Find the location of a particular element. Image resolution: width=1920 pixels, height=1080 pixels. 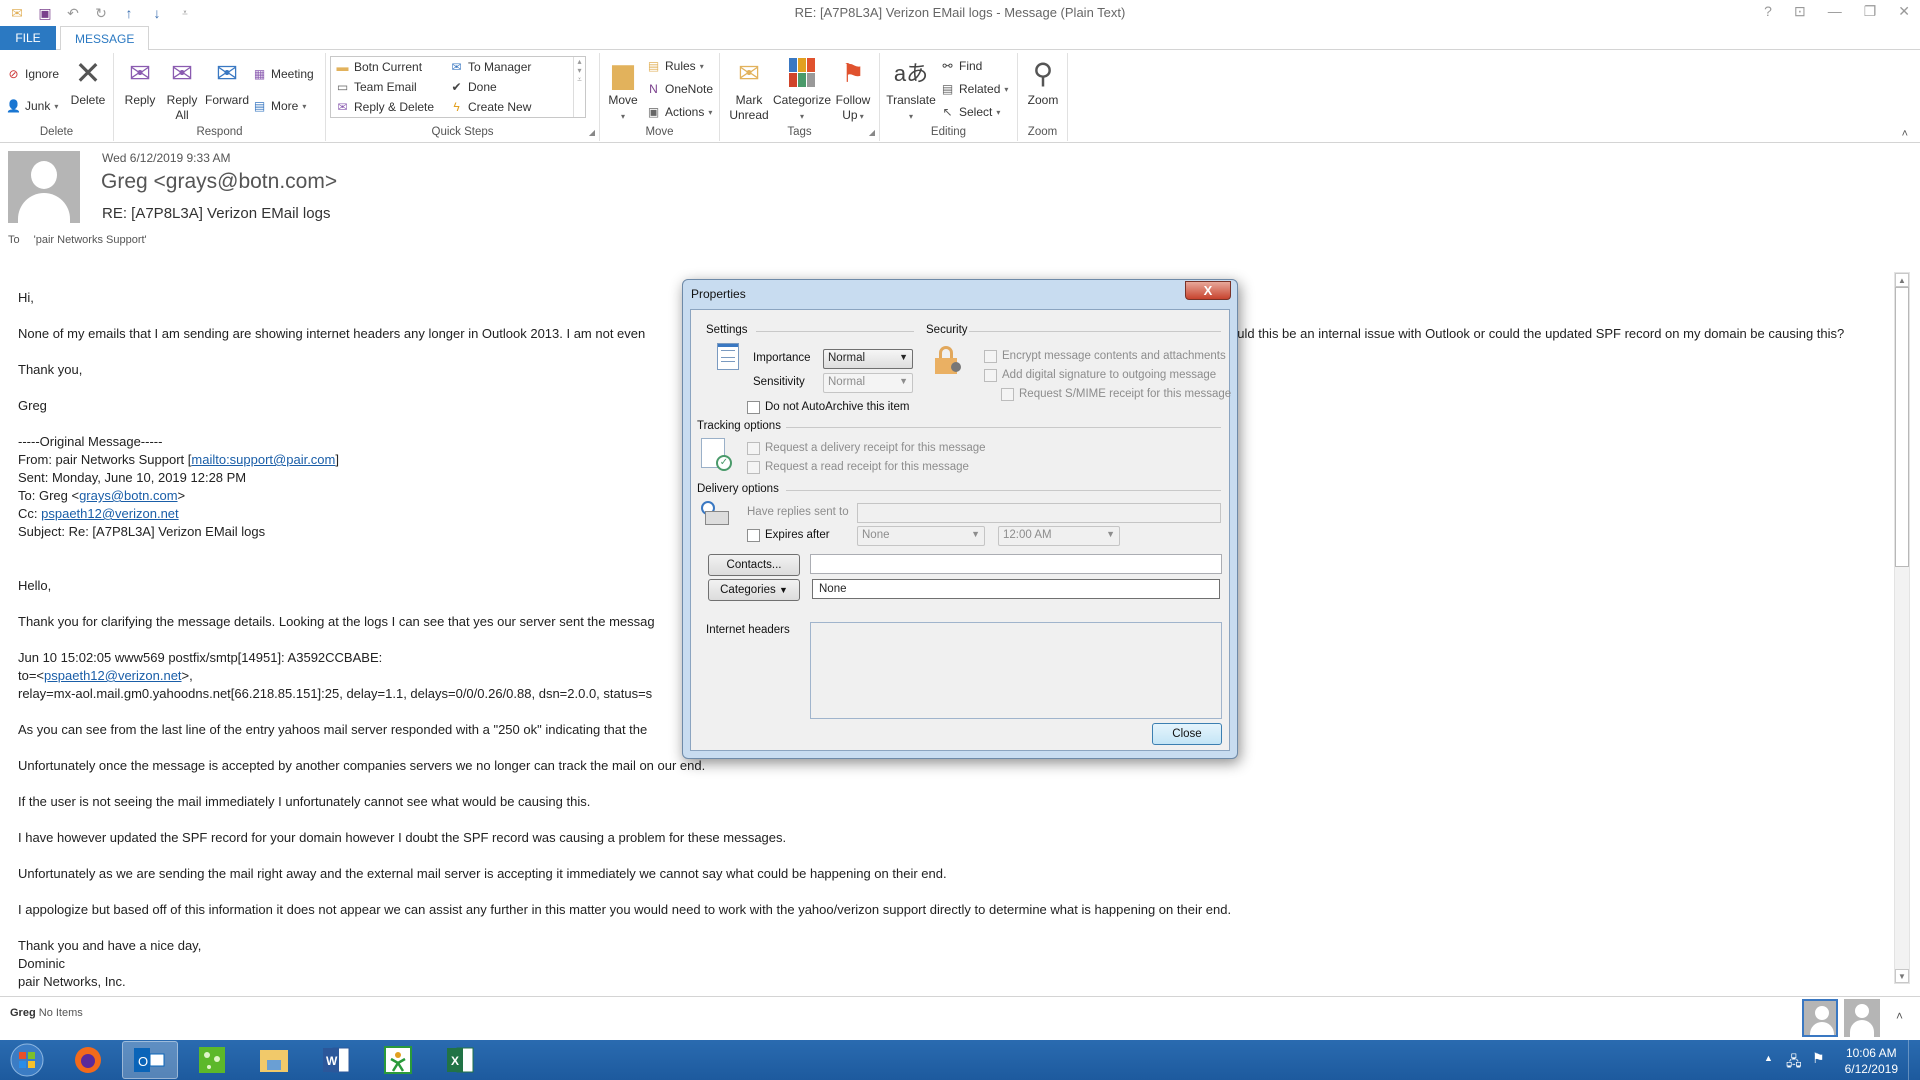

replies-to-input is located at coordinates (1039, 513).